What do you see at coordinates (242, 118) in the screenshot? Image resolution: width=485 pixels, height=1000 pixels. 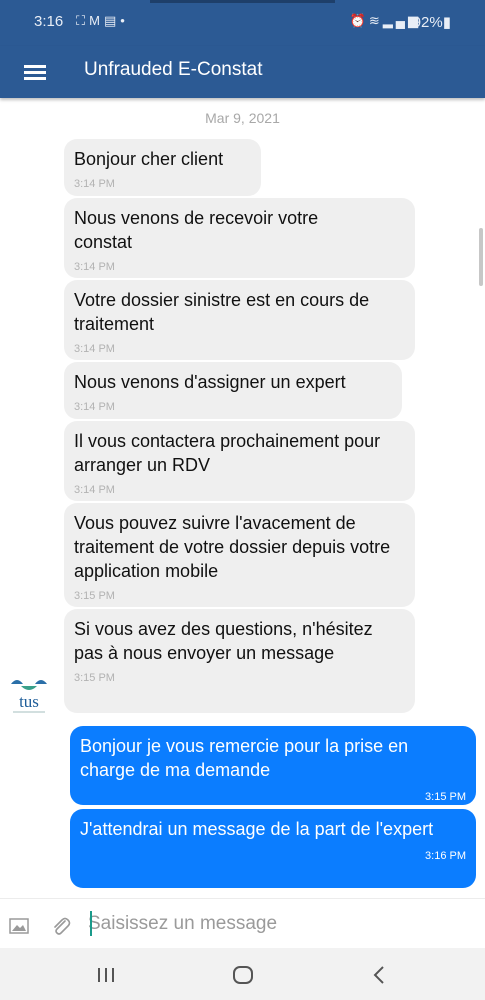 I see `date-separator: Mar 9, 2021` at bounding box center [242, 118].